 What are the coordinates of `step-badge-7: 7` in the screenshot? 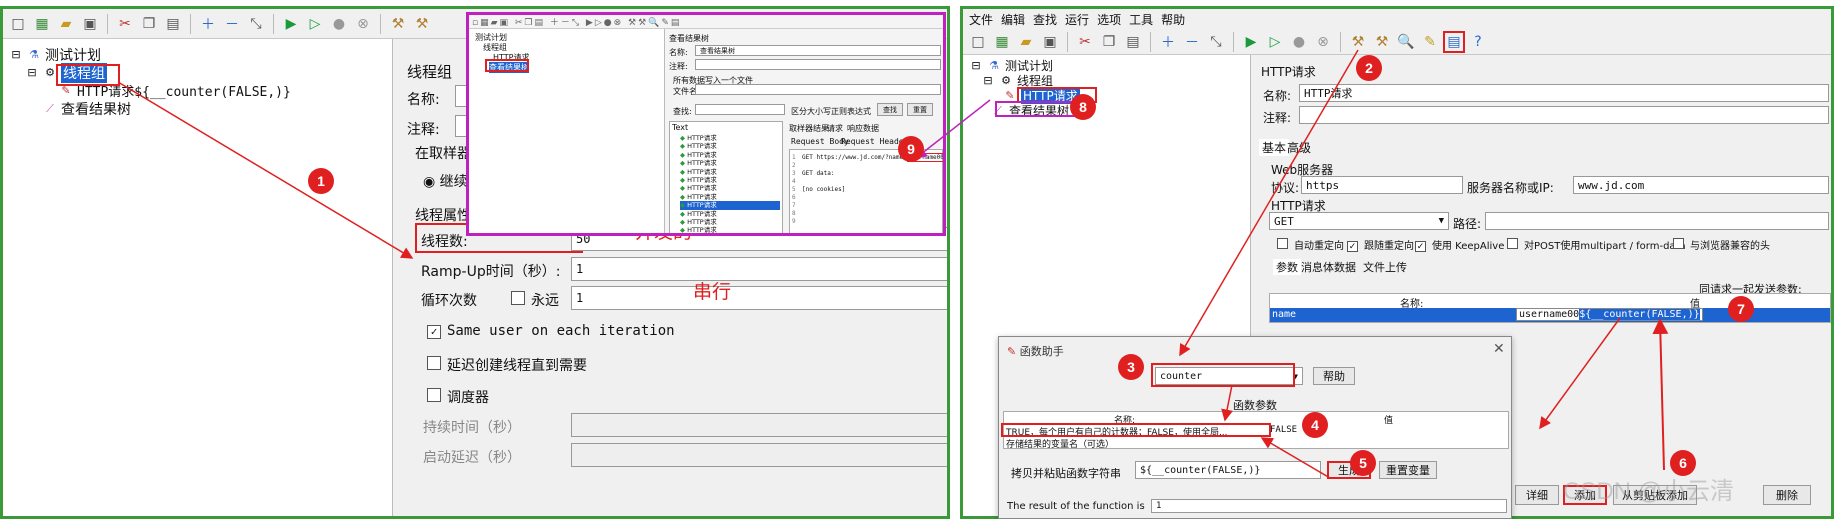 It's located at (1741, 309).